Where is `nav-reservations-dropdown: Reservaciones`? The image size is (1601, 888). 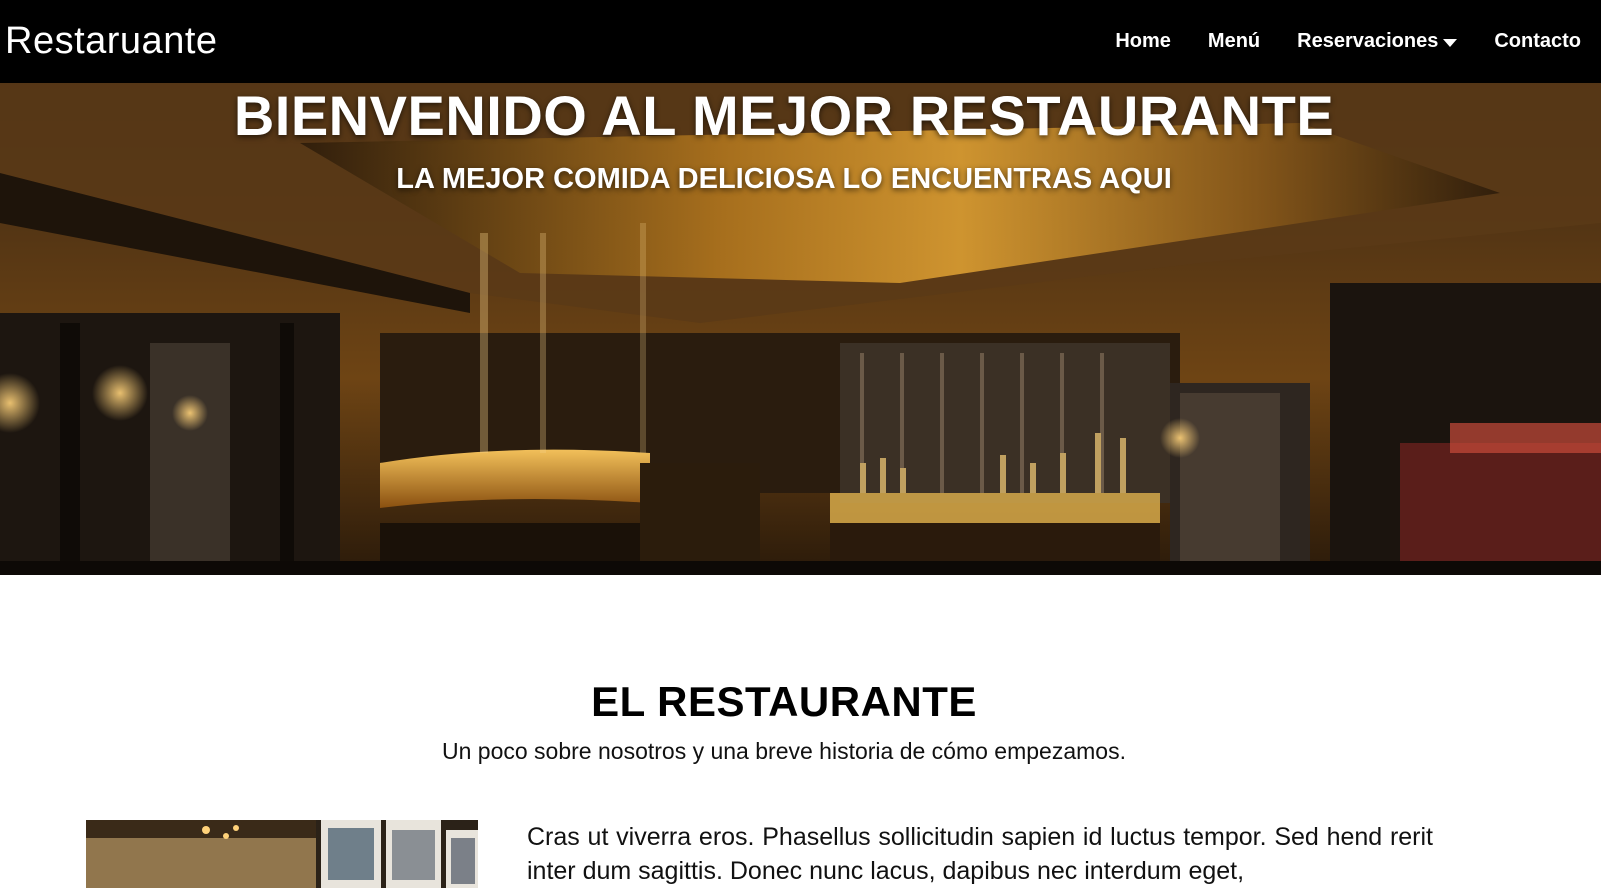
nav-reservations-dropdown: Reservaciones is located at coordinates (1377, 41).